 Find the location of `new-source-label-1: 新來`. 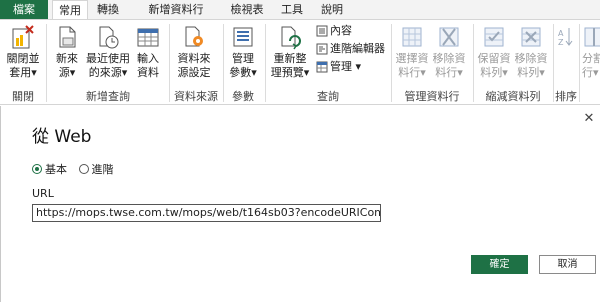

new-source-label-1: 新來 is located at coordinates (67, 58).